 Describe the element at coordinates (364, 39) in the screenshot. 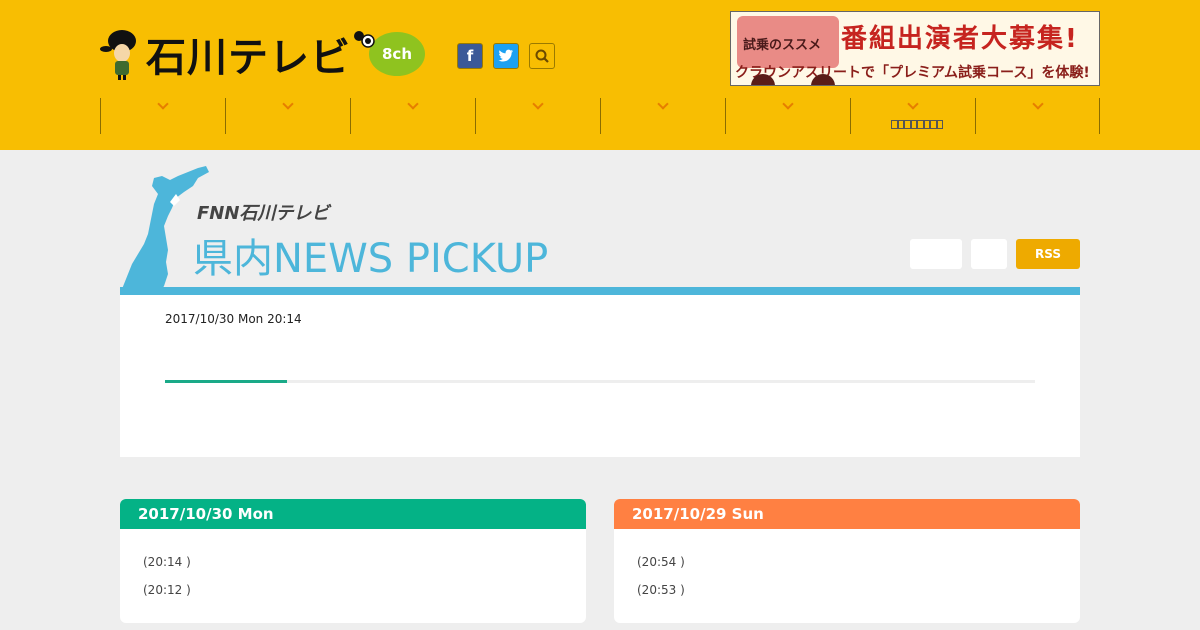

I see `logo-eyes-icon` at that location.